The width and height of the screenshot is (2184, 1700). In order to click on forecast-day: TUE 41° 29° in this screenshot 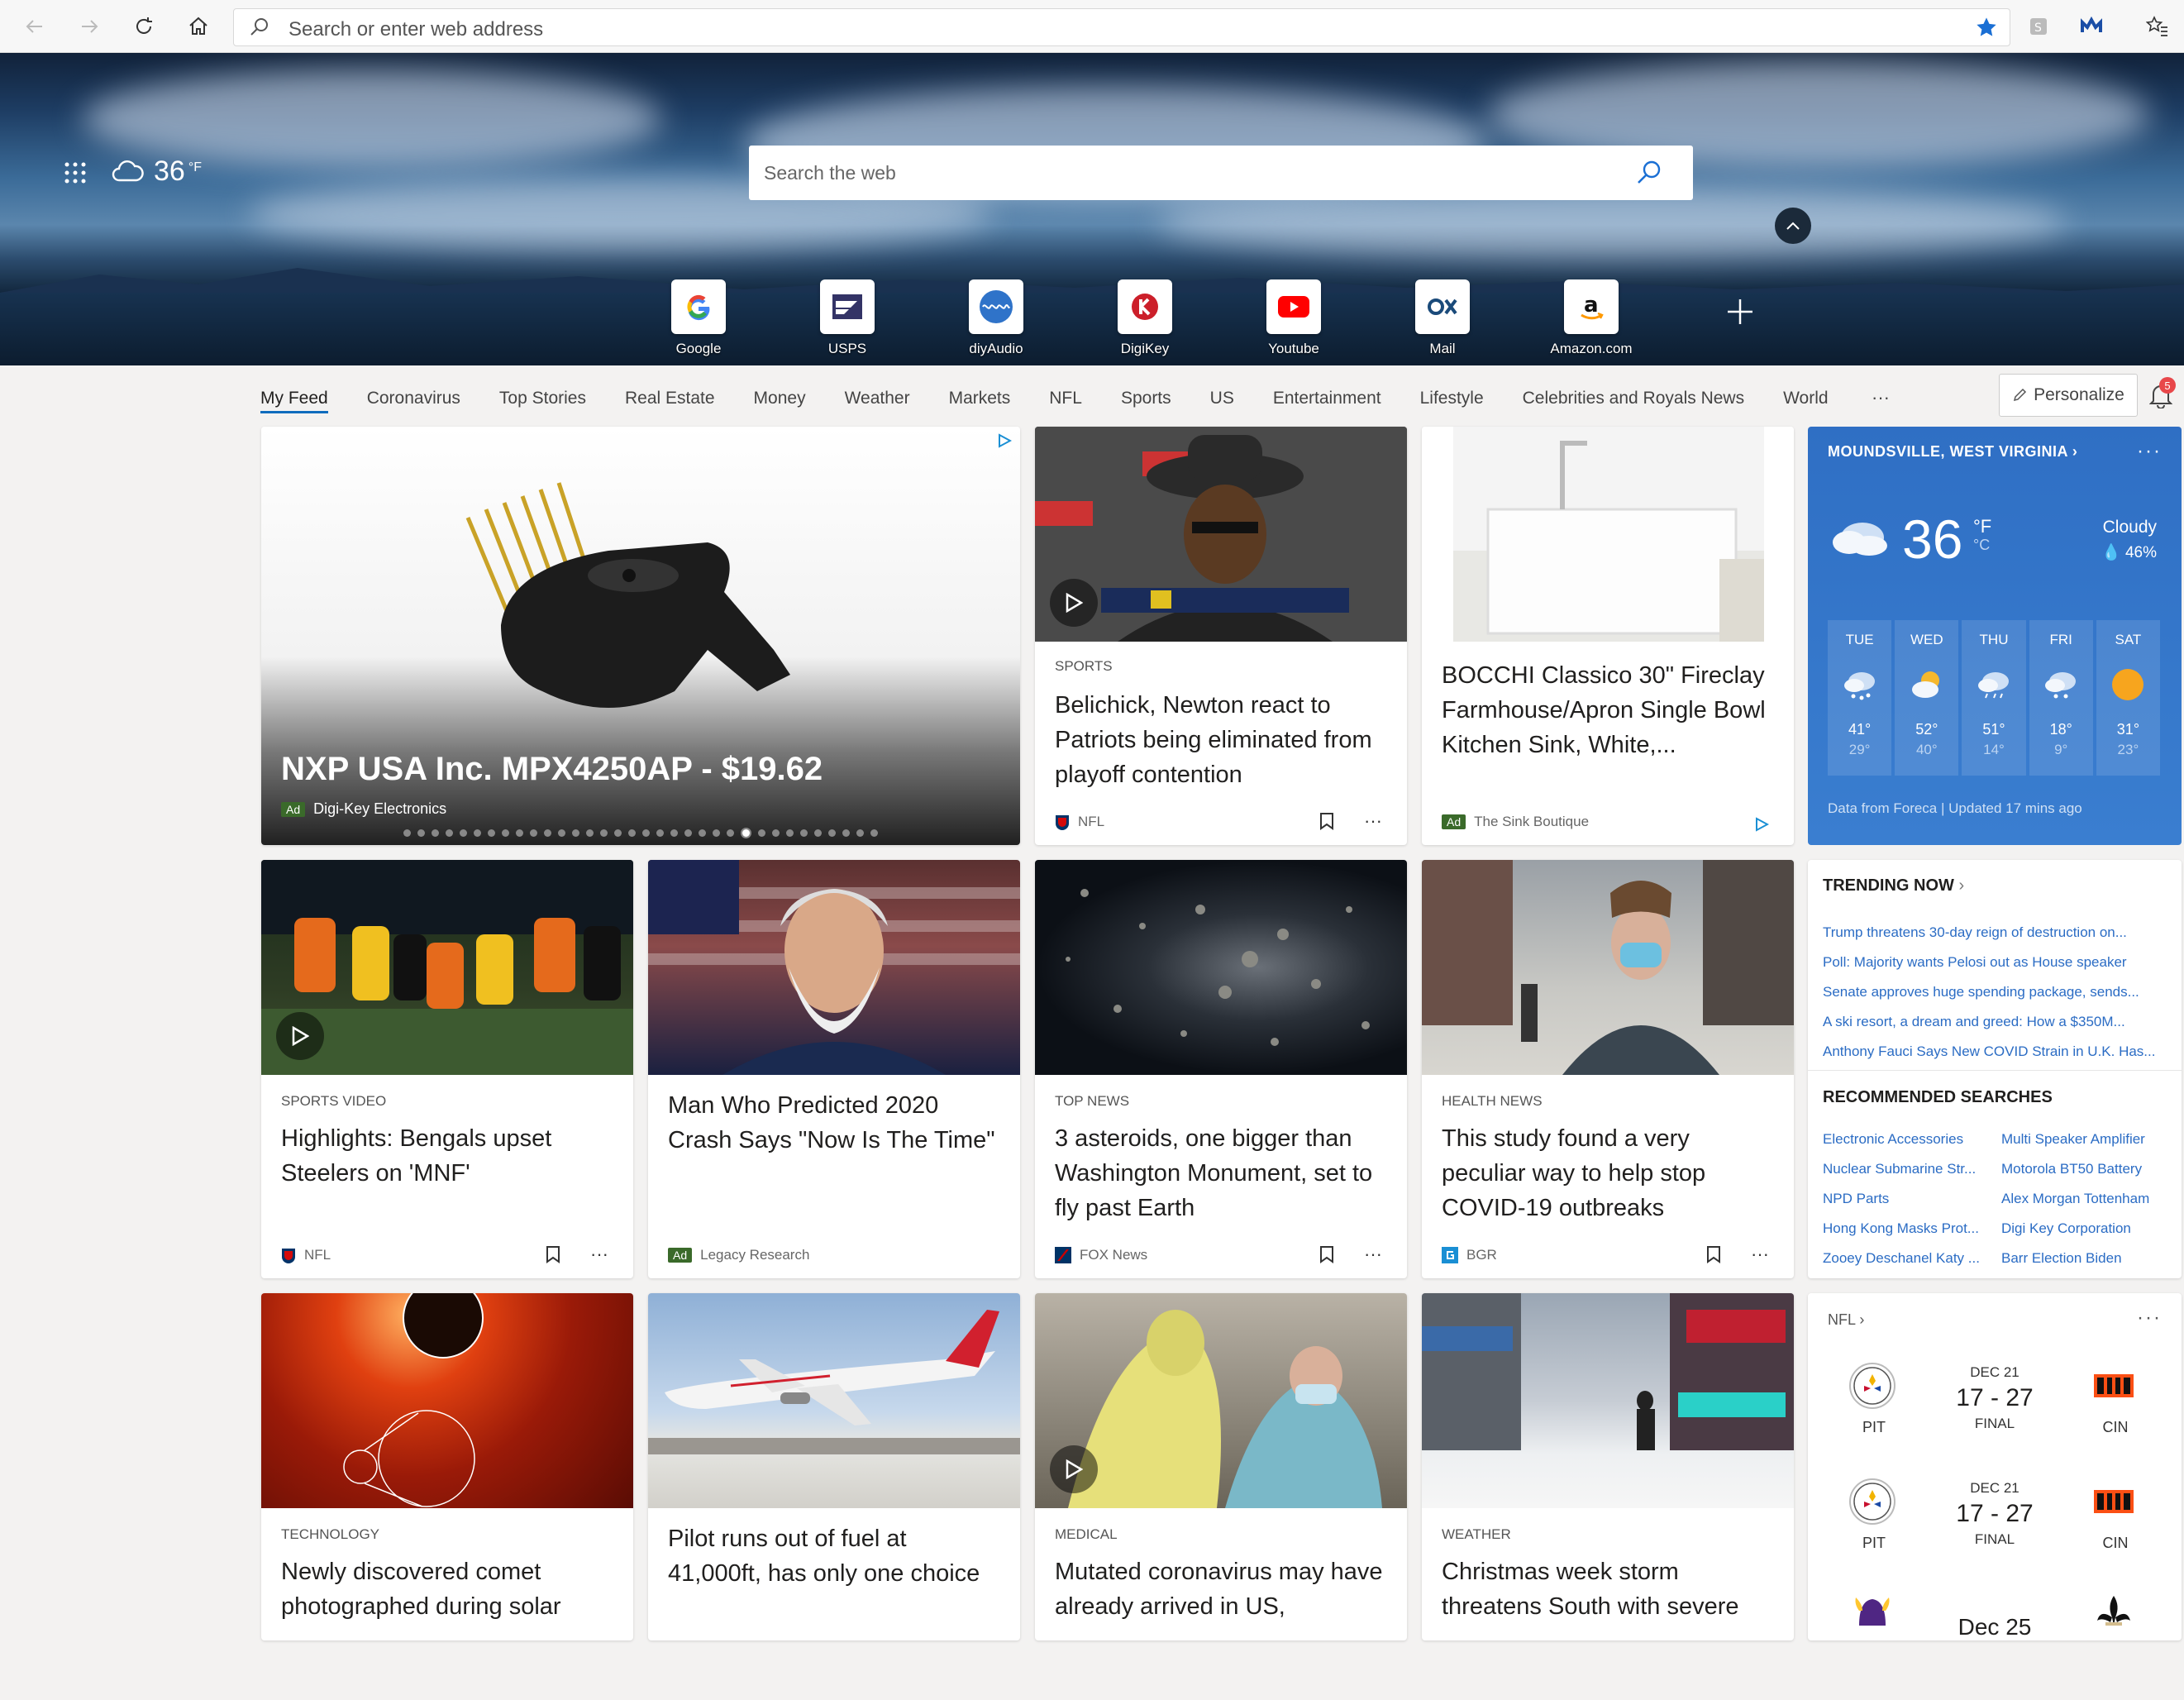, I will do `click(1860, 698)`.